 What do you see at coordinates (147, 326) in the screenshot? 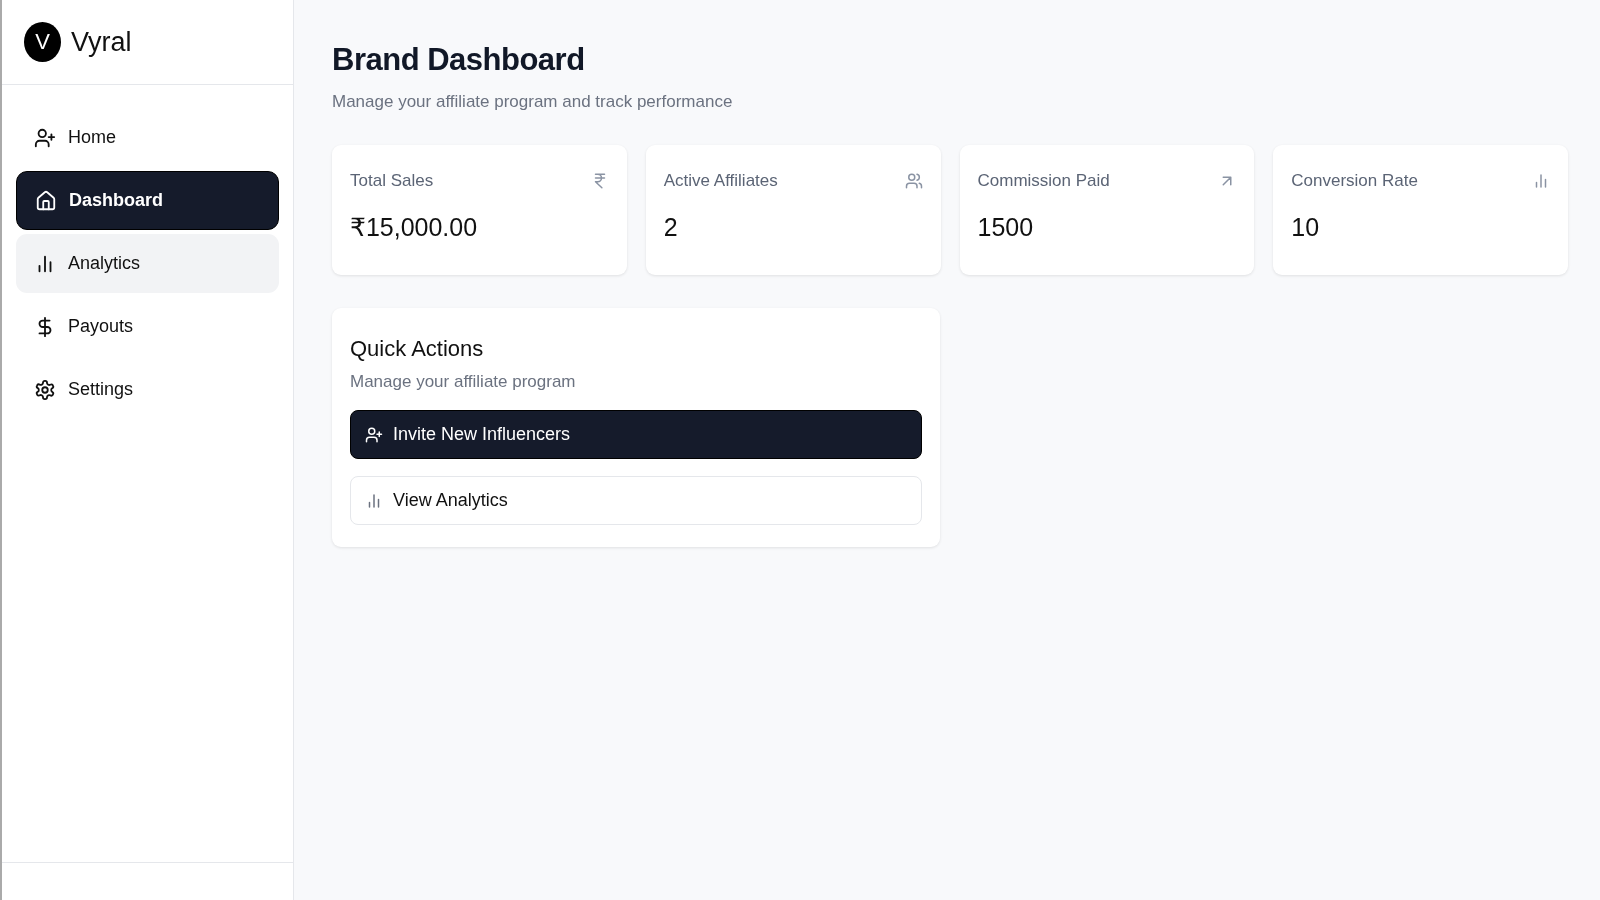
I see `nav-item: Payouts` at bounding box center [147, 326].